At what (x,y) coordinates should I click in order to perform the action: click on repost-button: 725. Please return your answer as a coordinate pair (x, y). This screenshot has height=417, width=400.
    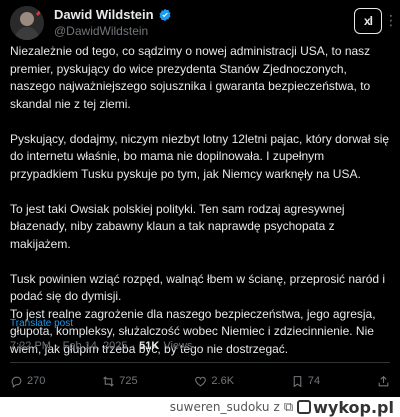
    Looking at the image, I should click on (120, 381).